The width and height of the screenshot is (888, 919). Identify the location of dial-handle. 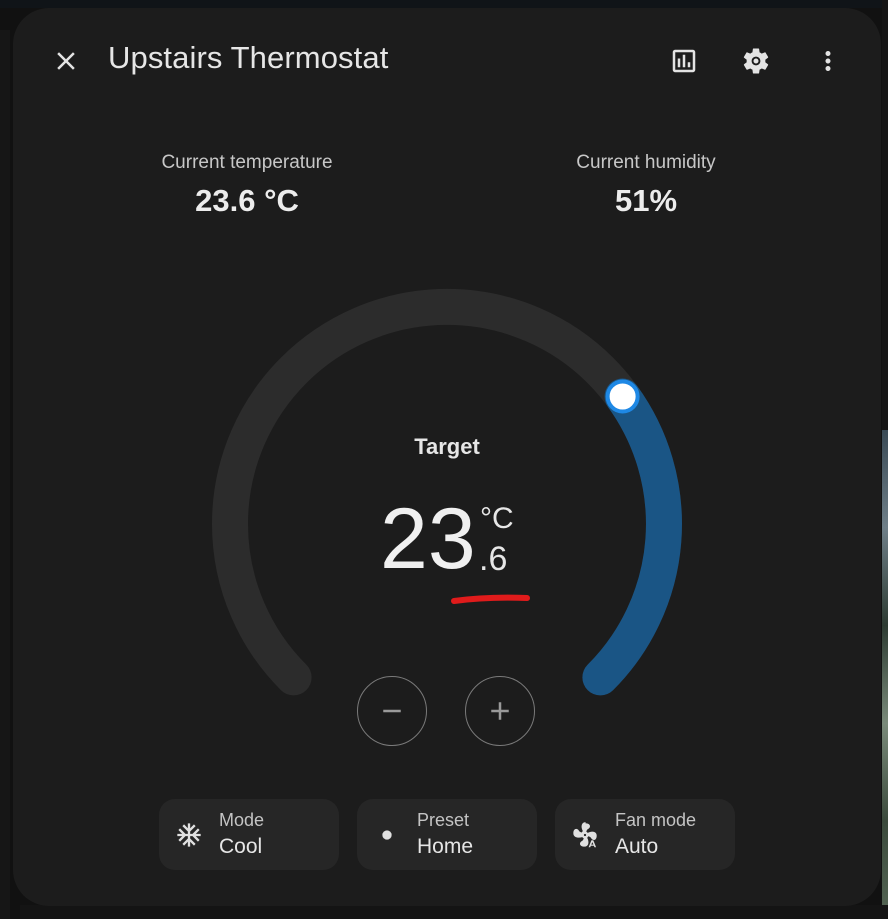
(622, 396).